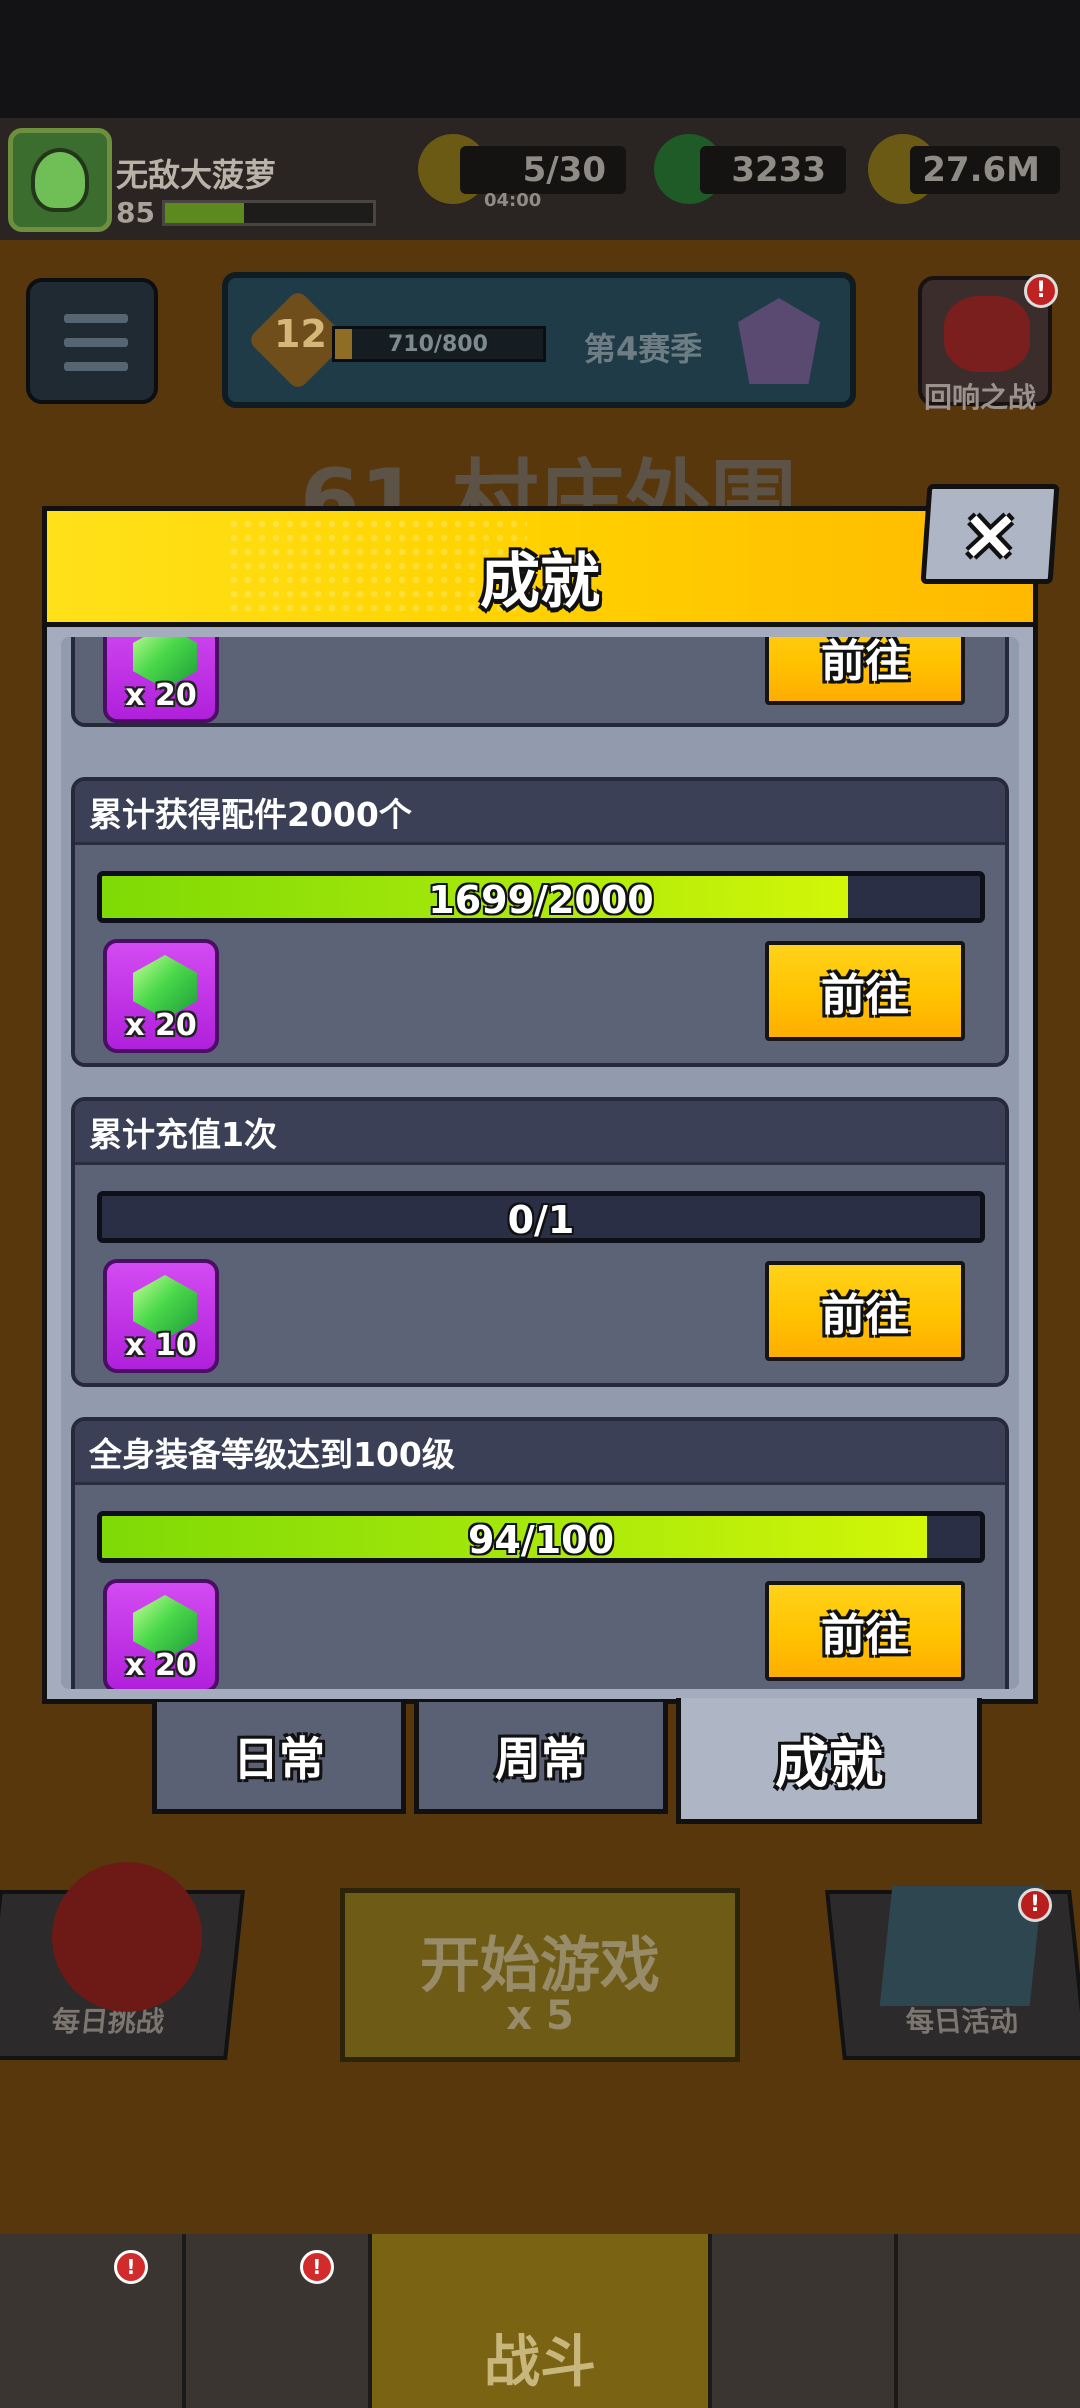 Image resolution: width=1080 pixels, height=2408 pixels. What do you see at coordinates (300, 334) in the screenshot?
I see `season-rank: 12` at bounding box center [300, 334].